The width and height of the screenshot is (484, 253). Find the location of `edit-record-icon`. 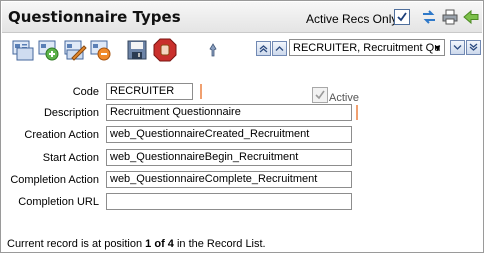

edit-record-icon is located at coordinates (76, 50).